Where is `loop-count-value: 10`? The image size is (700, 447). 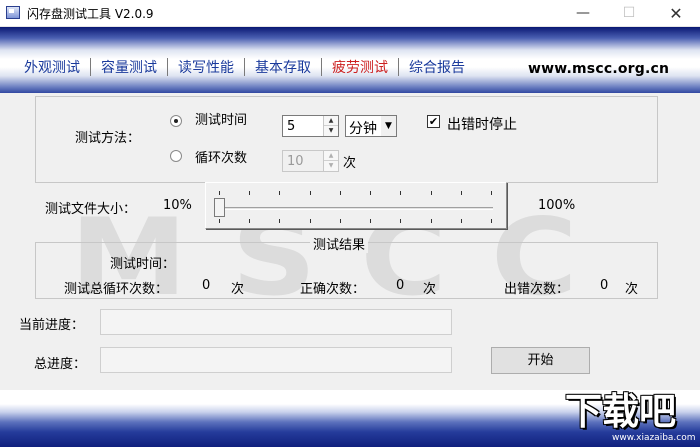 loop-count-value: 10 is located at coordinates (295, 161).